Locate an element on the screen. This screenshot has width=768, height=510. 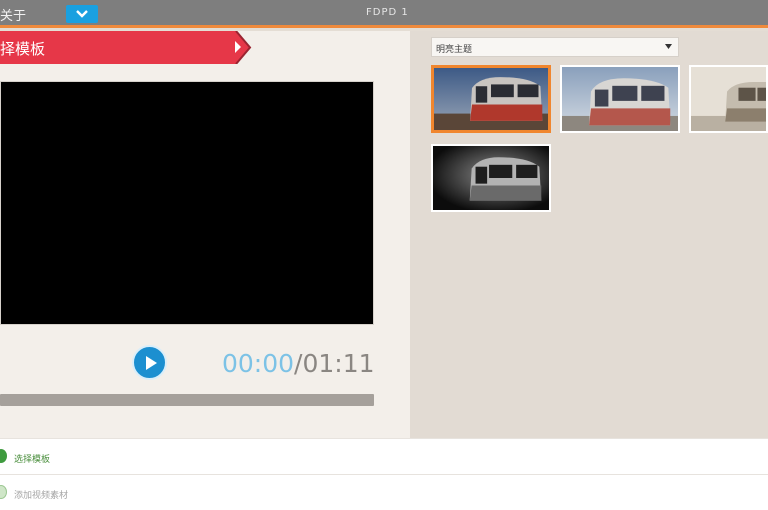
time-total: 01:11 is located at coordinates (338, 363).